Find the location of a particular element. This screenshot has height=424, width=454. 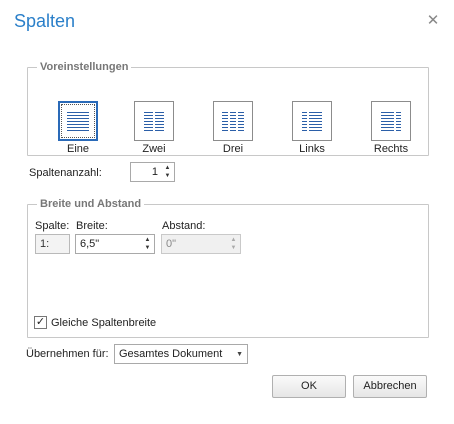

dialog-title: Spalten is located at coordinates (45, 21).